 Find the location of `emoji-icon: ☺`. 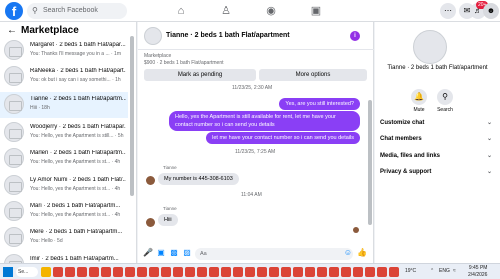

emoji-icon: ☺ is located at coordinates (348, 253).